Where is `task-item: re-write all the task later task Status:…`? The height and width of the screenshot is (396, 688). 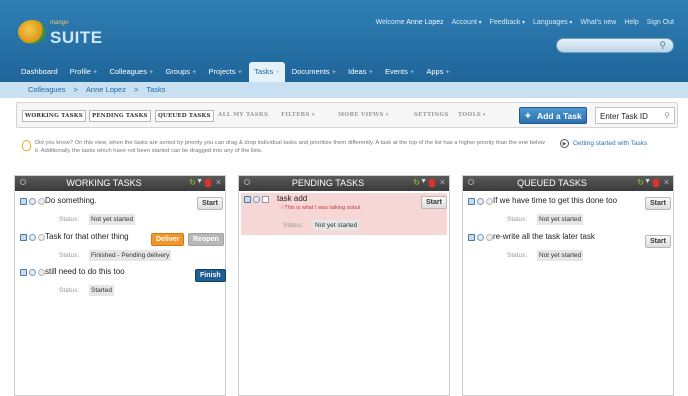
task-item: re-write all the task later task Status:… is located at coordinates (568, 248).